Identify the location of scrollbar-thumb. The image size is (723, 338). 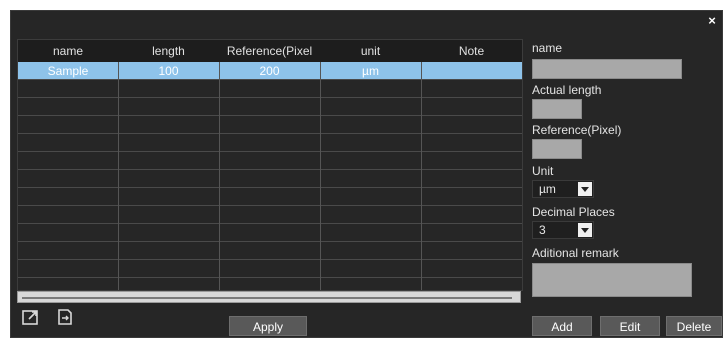
(267, 298).